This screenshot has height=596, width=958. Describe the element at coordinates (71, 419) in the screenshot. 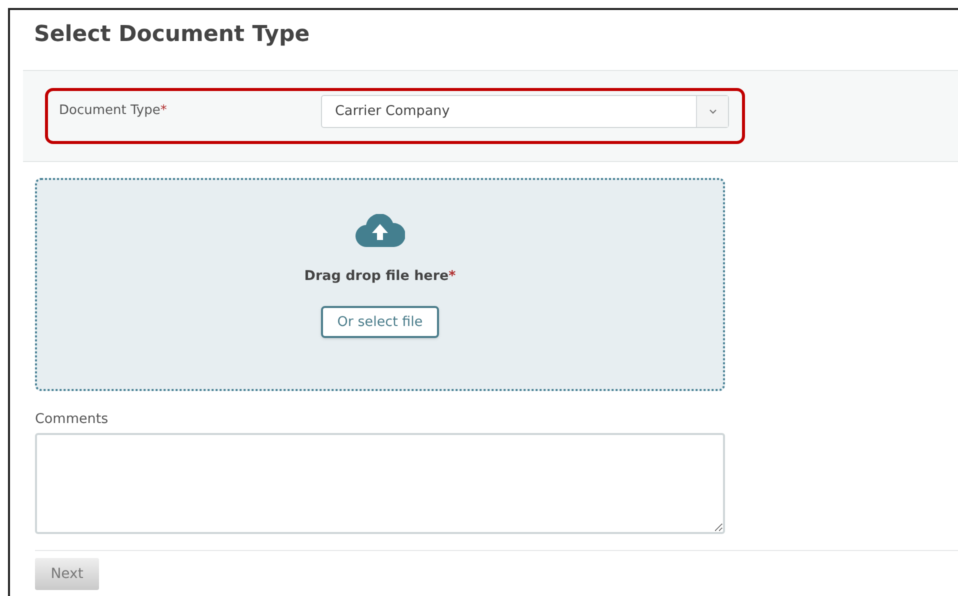

I see `comments-label: Comments` at that location.